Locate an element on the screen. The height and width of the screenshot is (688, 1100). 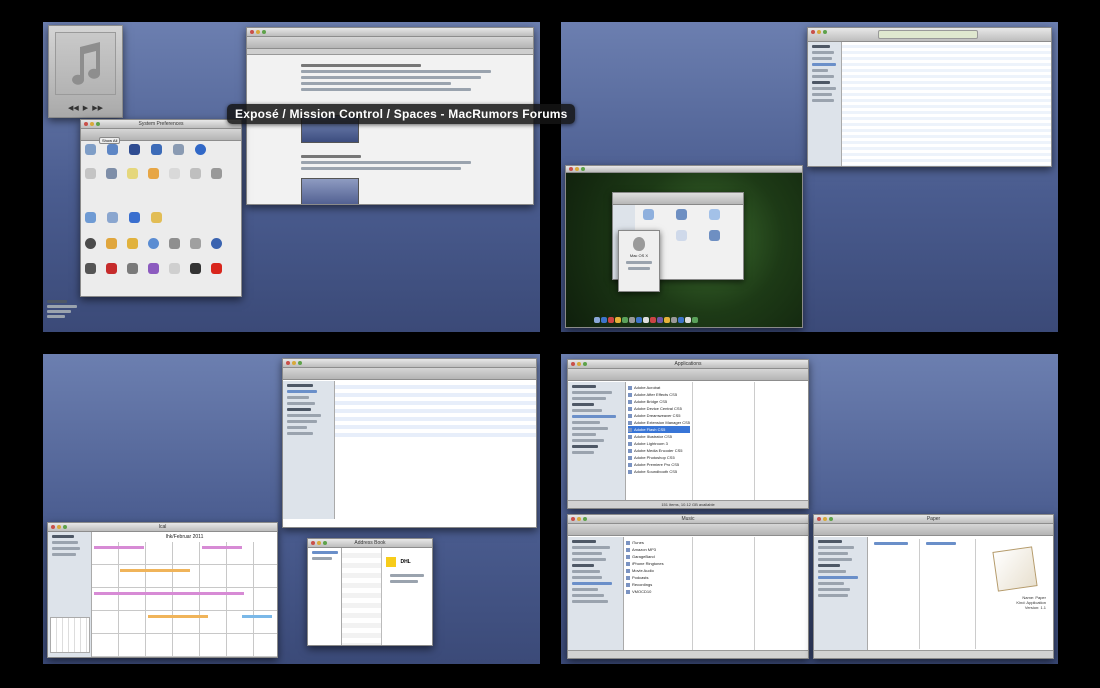
music-item: iPhone Ringtones is located at coordinates (658, 563).